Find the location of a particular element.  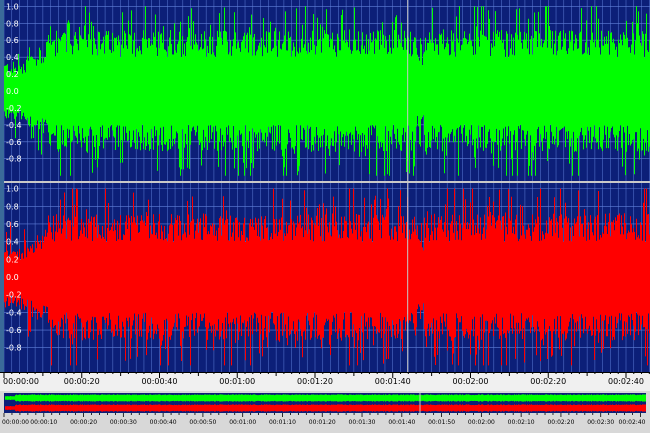

overview-label: 00:00:10 is located at coordinates (43, 422).